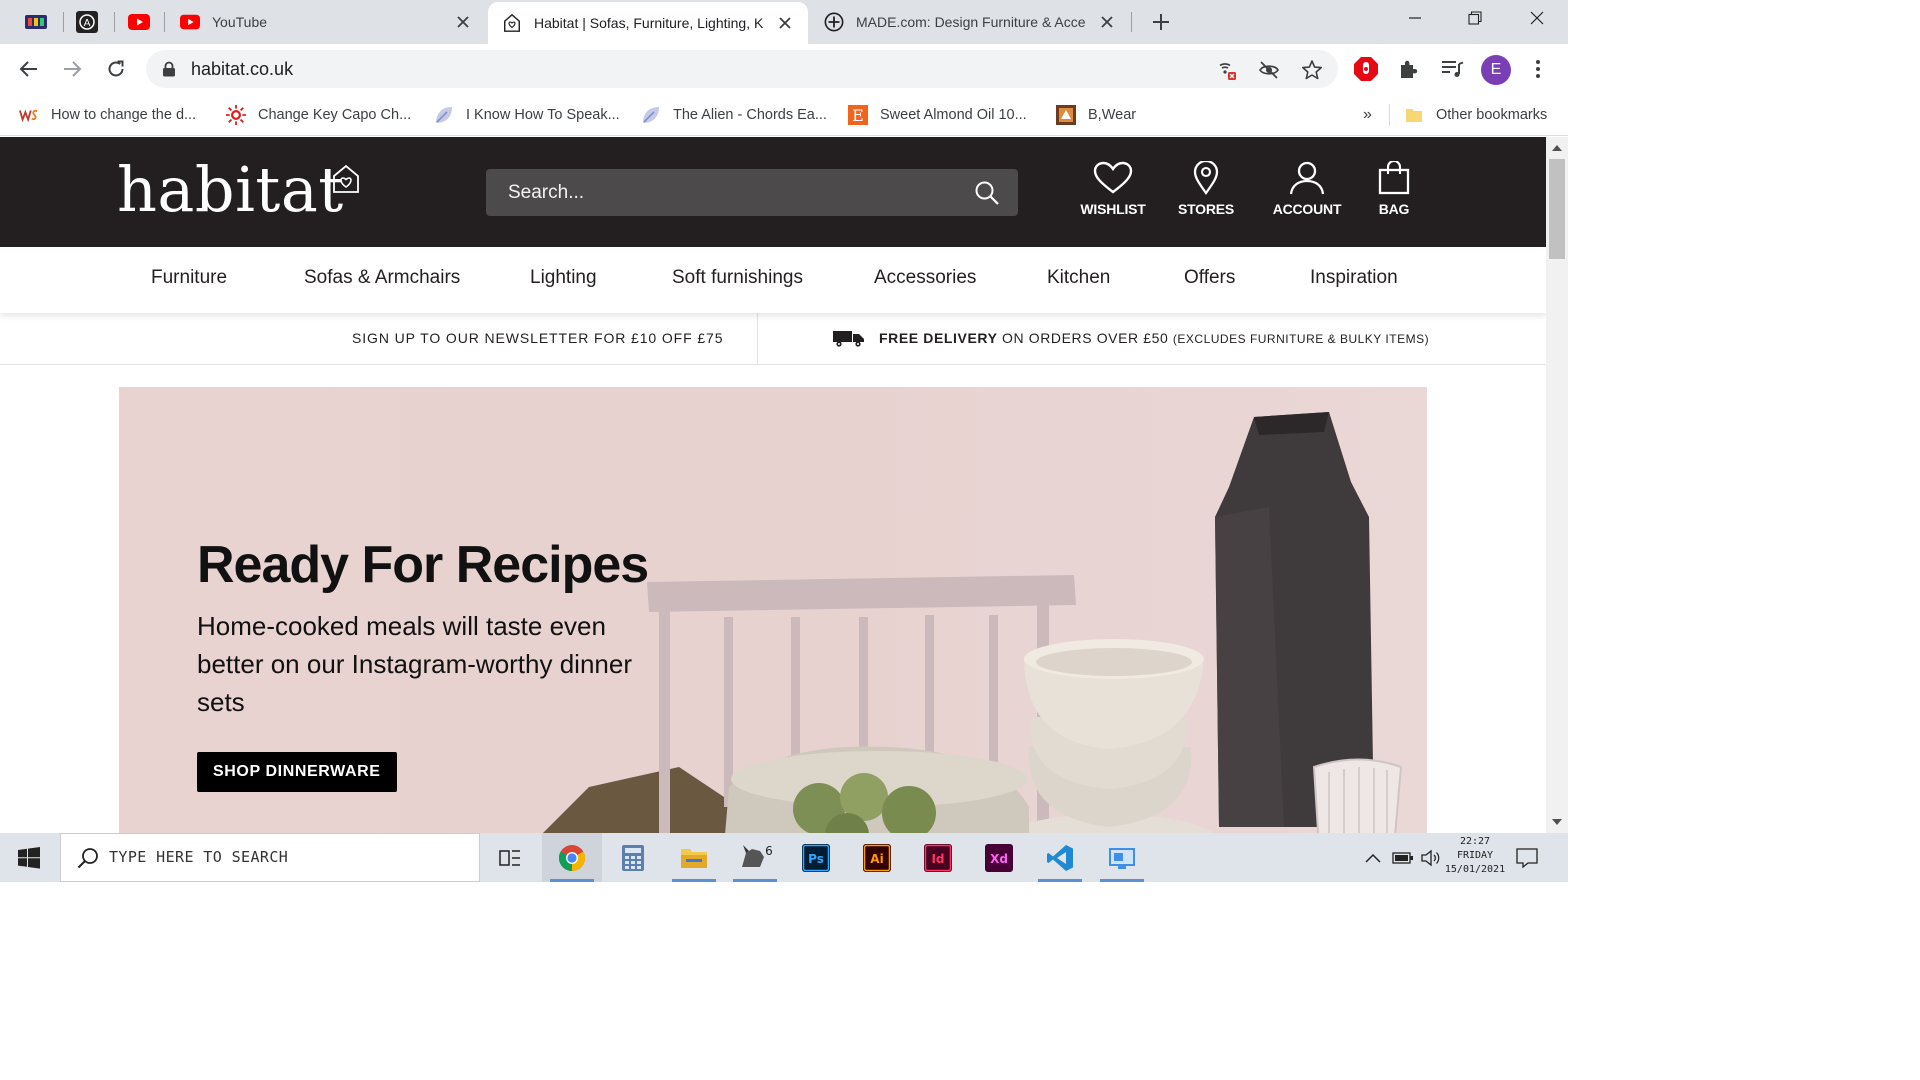  I want to click on restore-icon, so click(1475, 18).